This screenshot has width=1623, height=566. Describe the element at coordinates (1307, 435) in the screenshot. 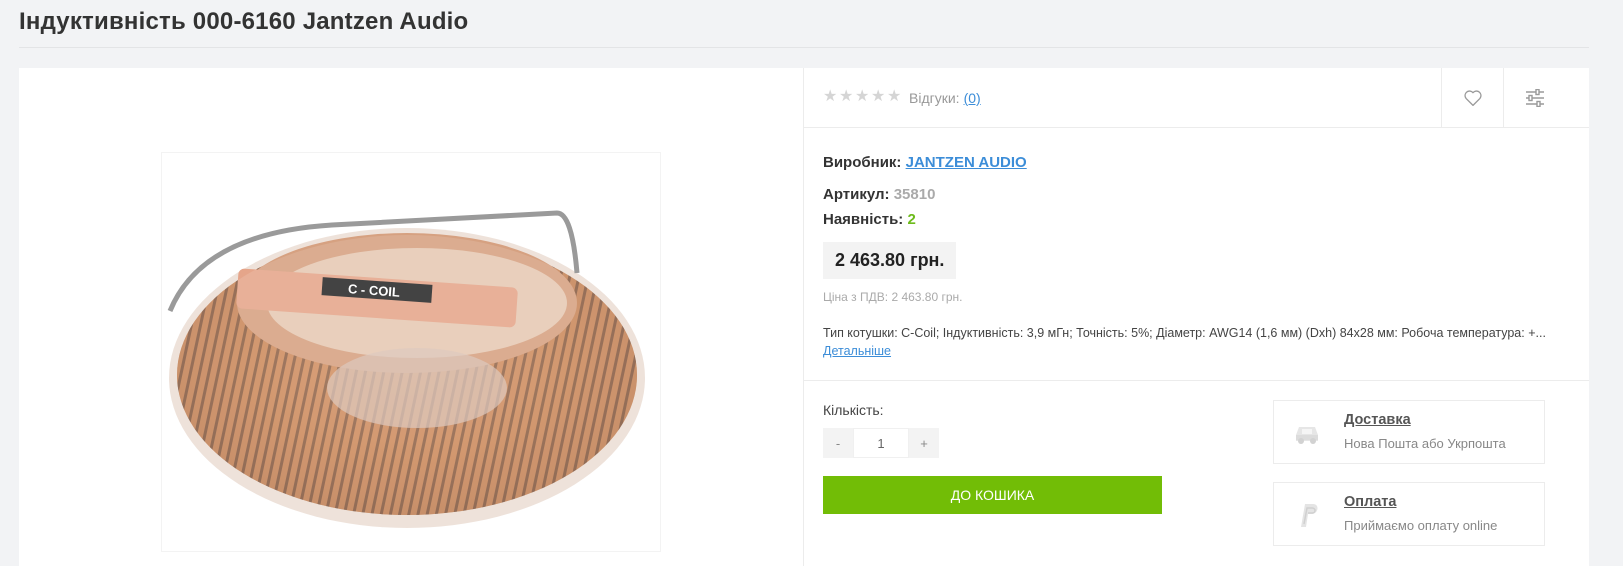

I see `truck-icon` at that location.